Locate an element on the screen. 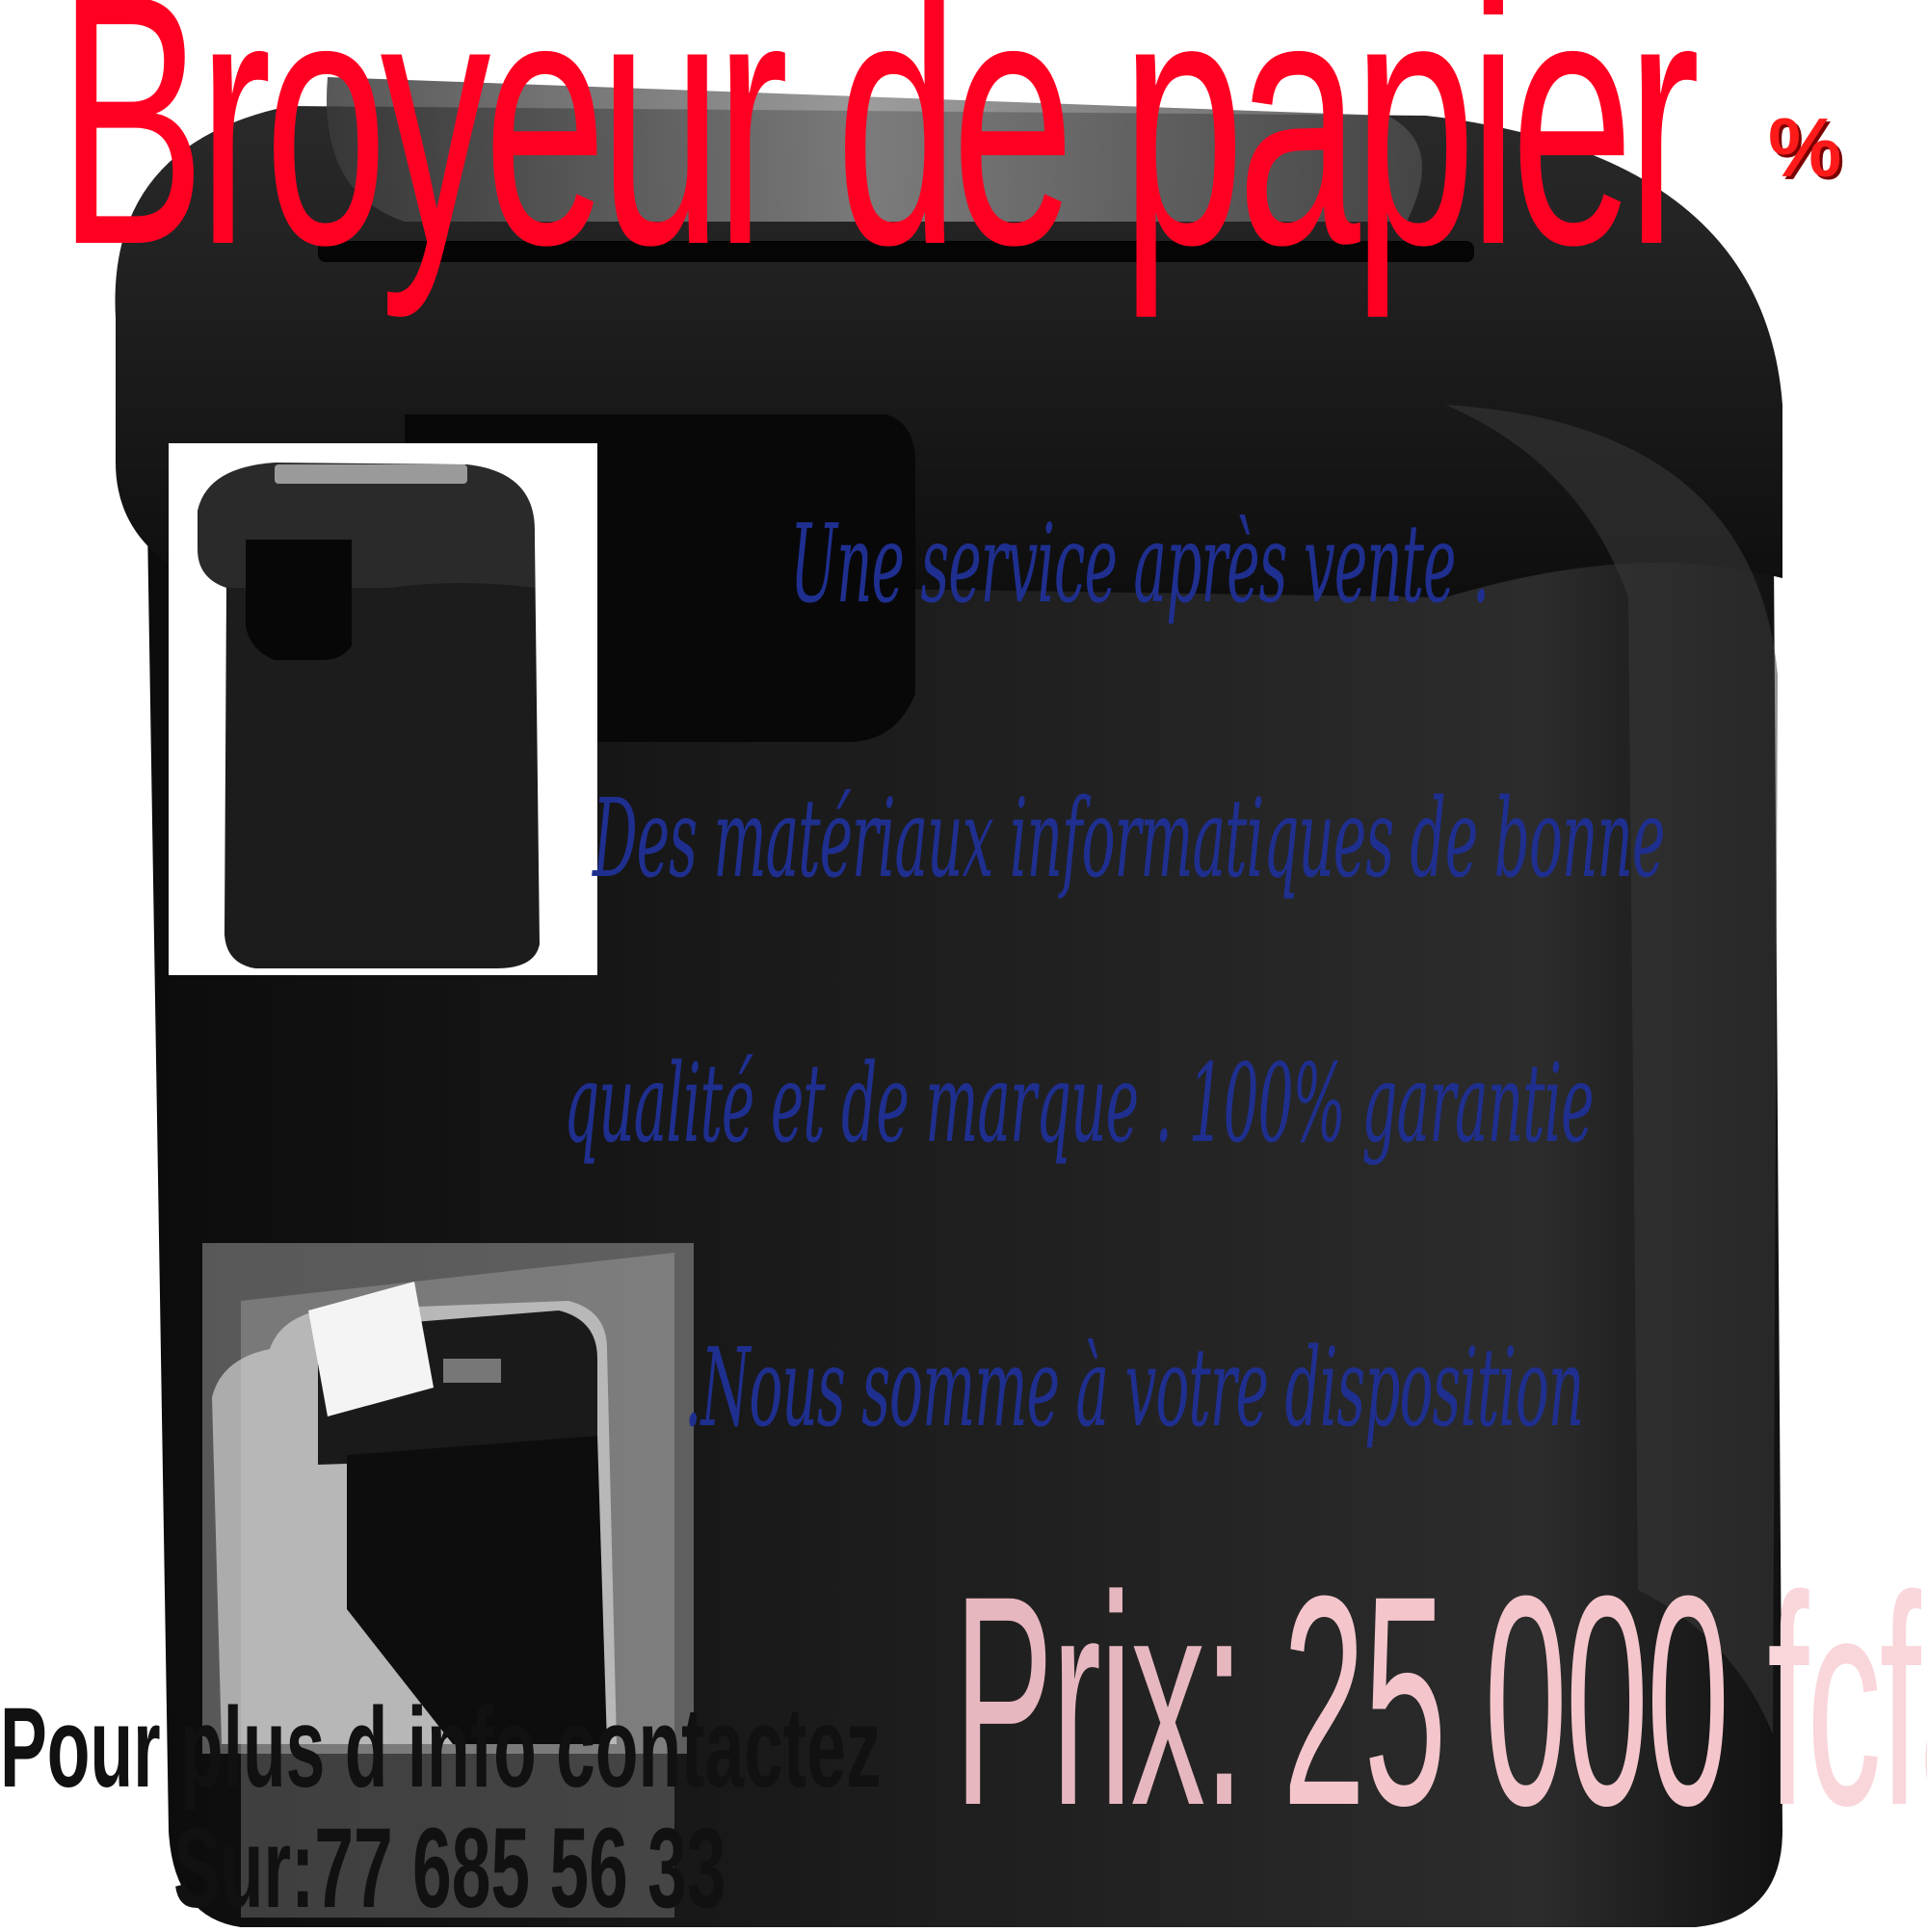  price-amount: 25 000 is located at coordinates (1505, 1700).